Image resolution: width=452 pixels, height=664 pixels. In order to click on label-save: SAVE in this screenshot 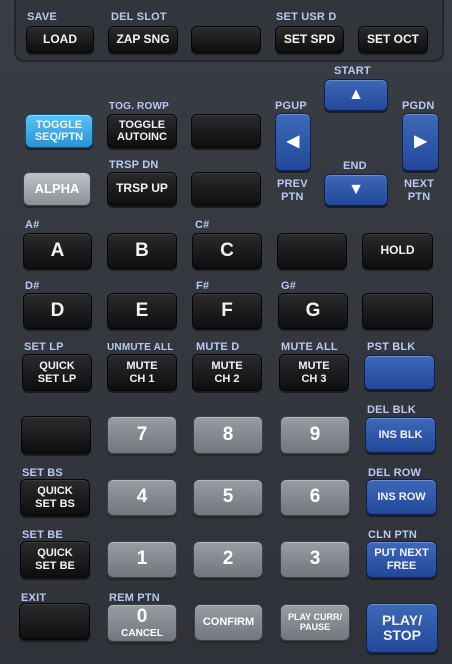, I will do `click(42, 17)`.